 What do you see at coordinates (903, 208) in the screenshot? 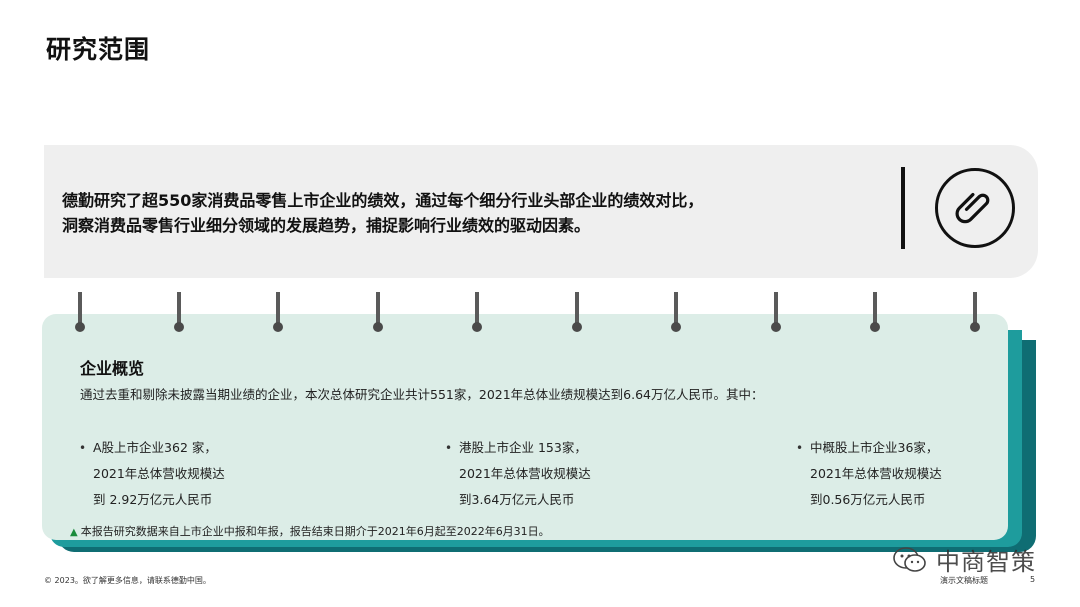
I see `vertical-divider` at bounding box center [903, 208].